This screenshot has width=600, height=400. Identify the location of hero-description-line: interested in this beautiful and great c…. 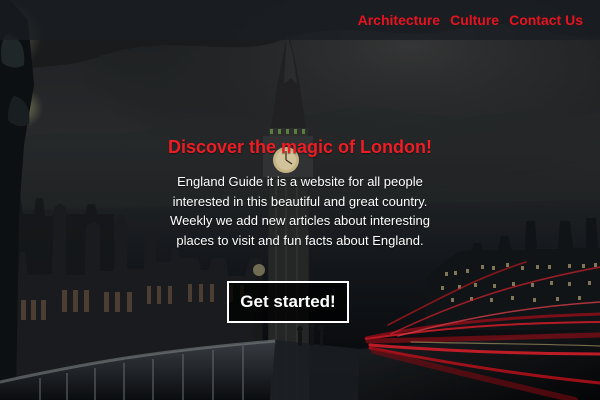
(300, 201).